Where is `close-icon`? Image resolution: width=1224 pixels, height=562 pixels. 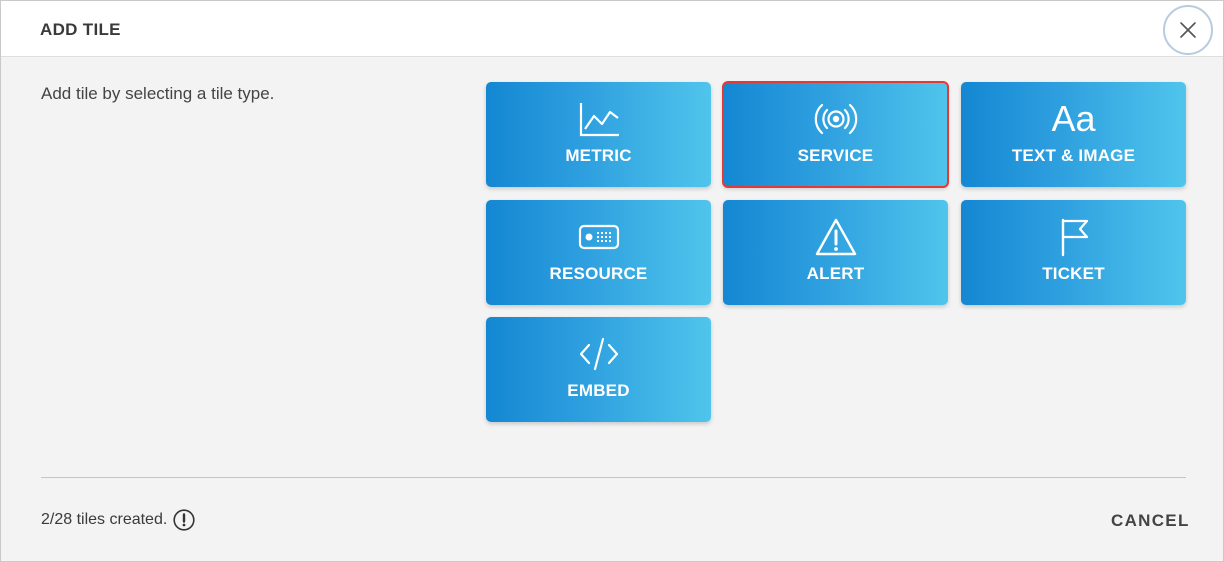
close-icon is located at coordinates (1188, 30).